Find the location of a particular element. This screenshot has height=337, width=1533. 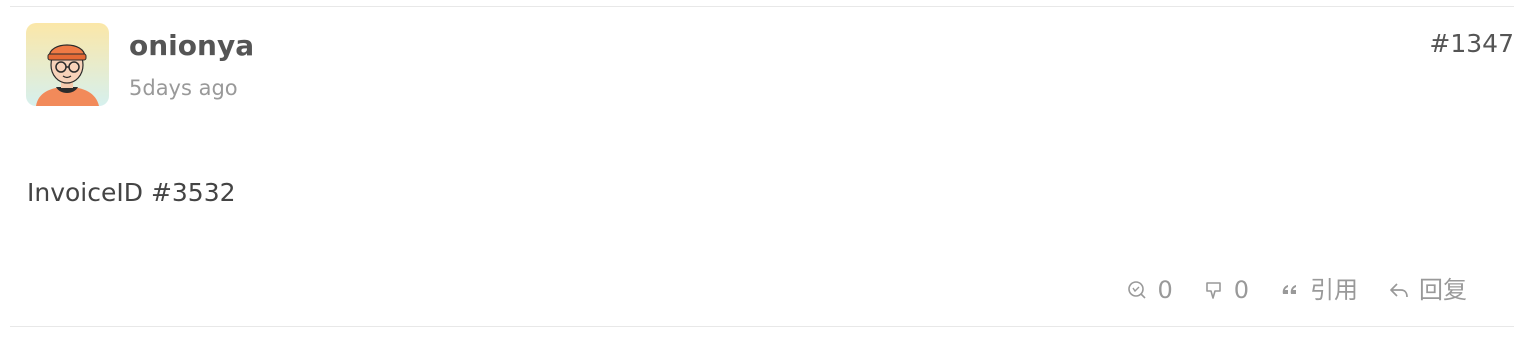

quote-button: 引用 is located at coordinates (1318, 290).